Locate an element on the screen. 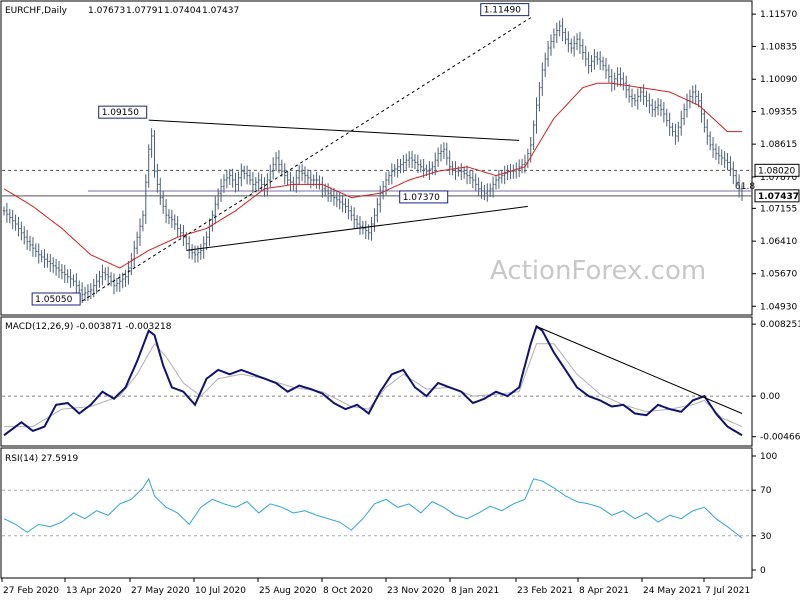 The height and width of the screenshot is (604, 800). x-tick-label: 23 Nov 2020 is located at coordinates (416, 591).